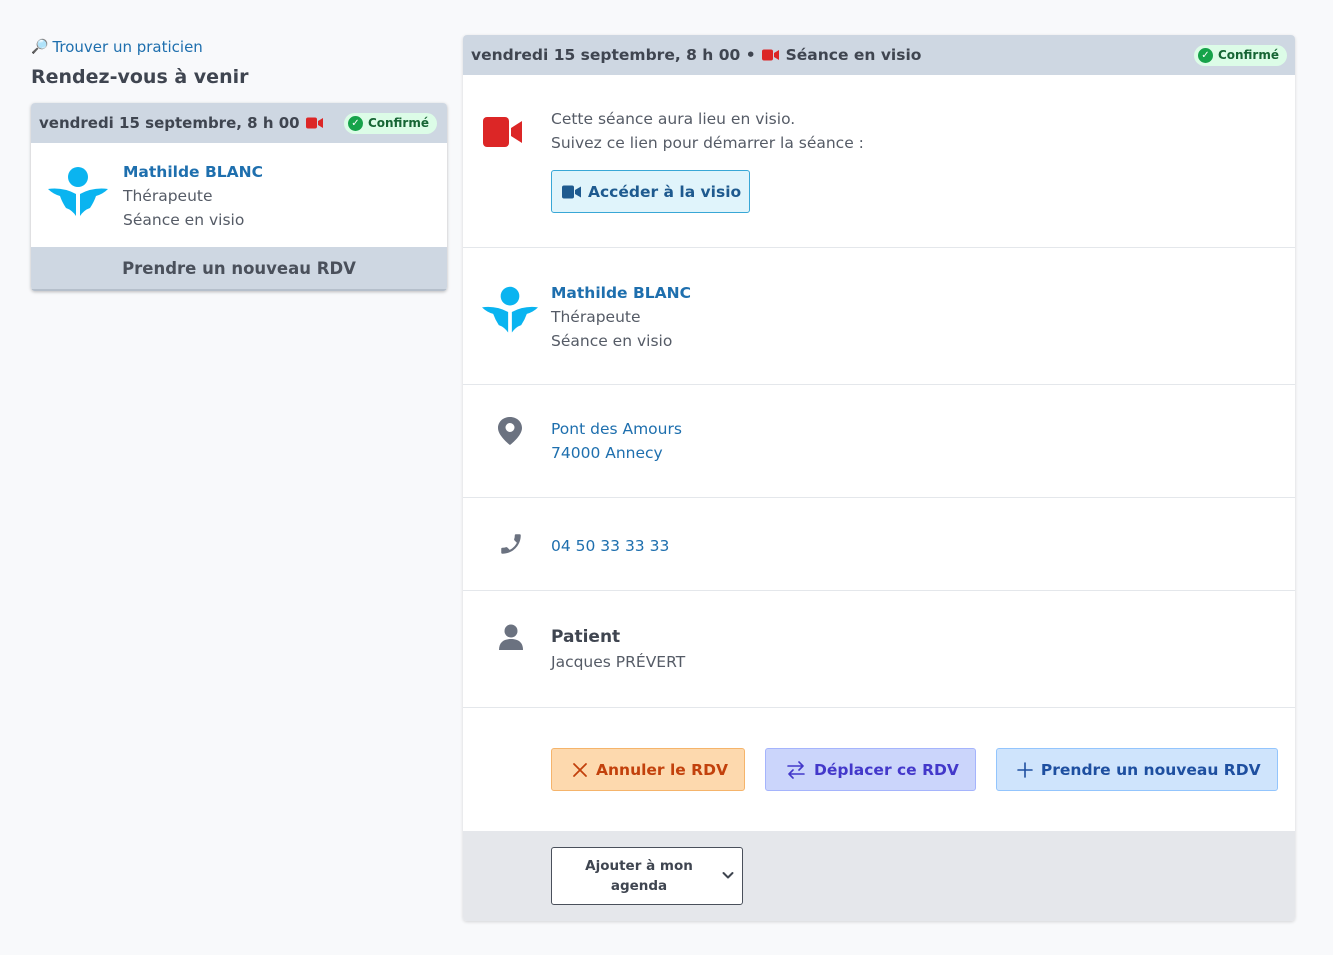  I want to click on card-header: vendredi 15 septembre, 8 h 00 ✓ Confirmé, so click(239, 123).